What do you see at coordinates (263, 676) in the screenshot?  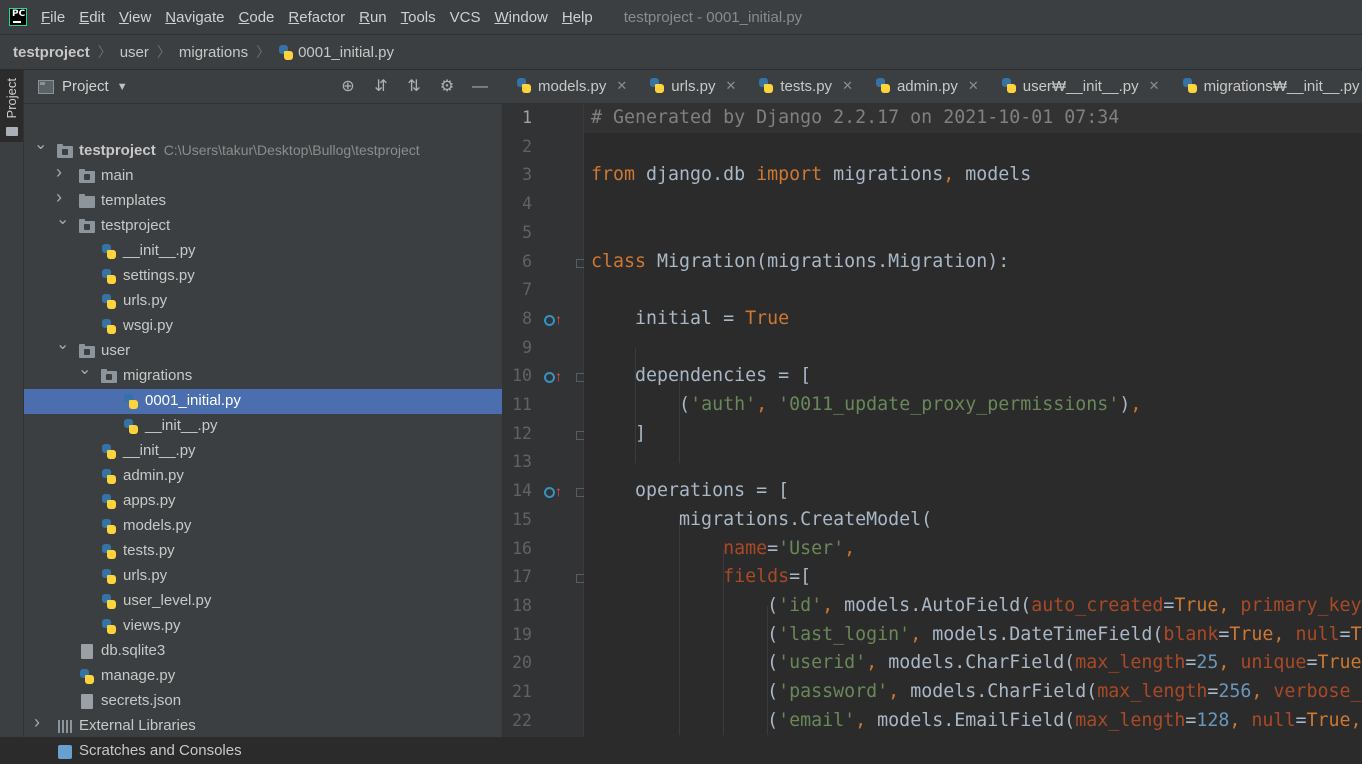 I see `tree-item: manage.py` at bounding box center [263, 676].